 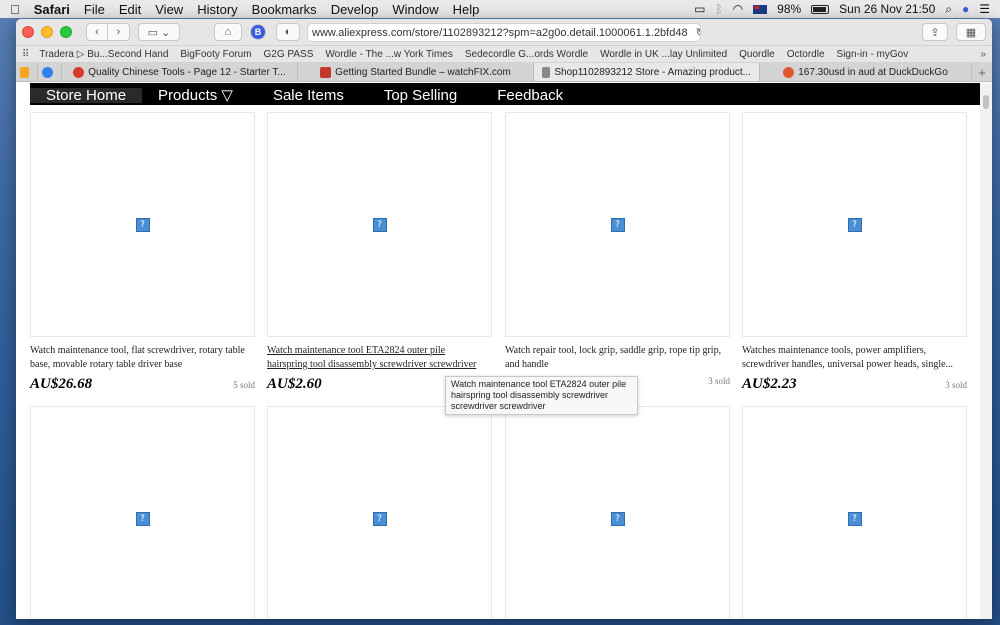 I want to click on back-button: ‹, so click(x=97, y=32).